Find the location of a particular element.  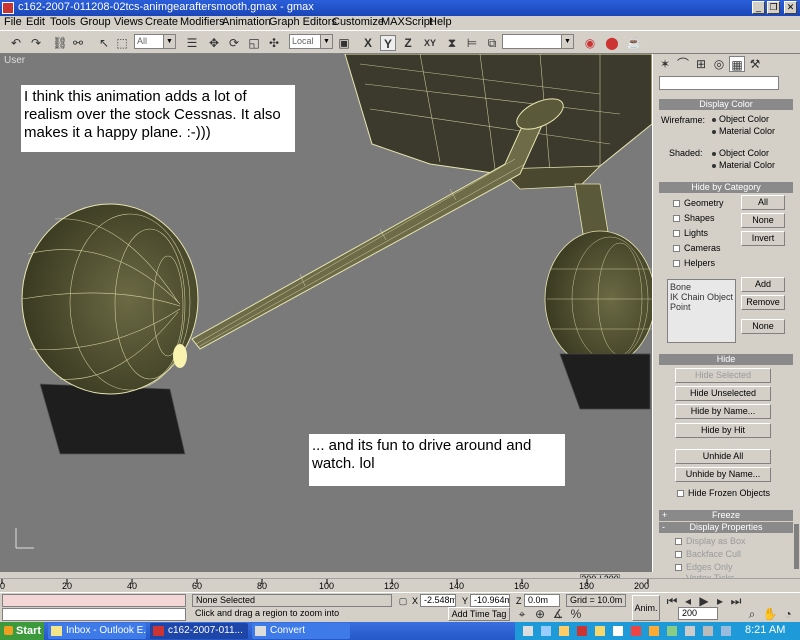

y-coord-field: -10.964m is located at coordinates (490, 600).